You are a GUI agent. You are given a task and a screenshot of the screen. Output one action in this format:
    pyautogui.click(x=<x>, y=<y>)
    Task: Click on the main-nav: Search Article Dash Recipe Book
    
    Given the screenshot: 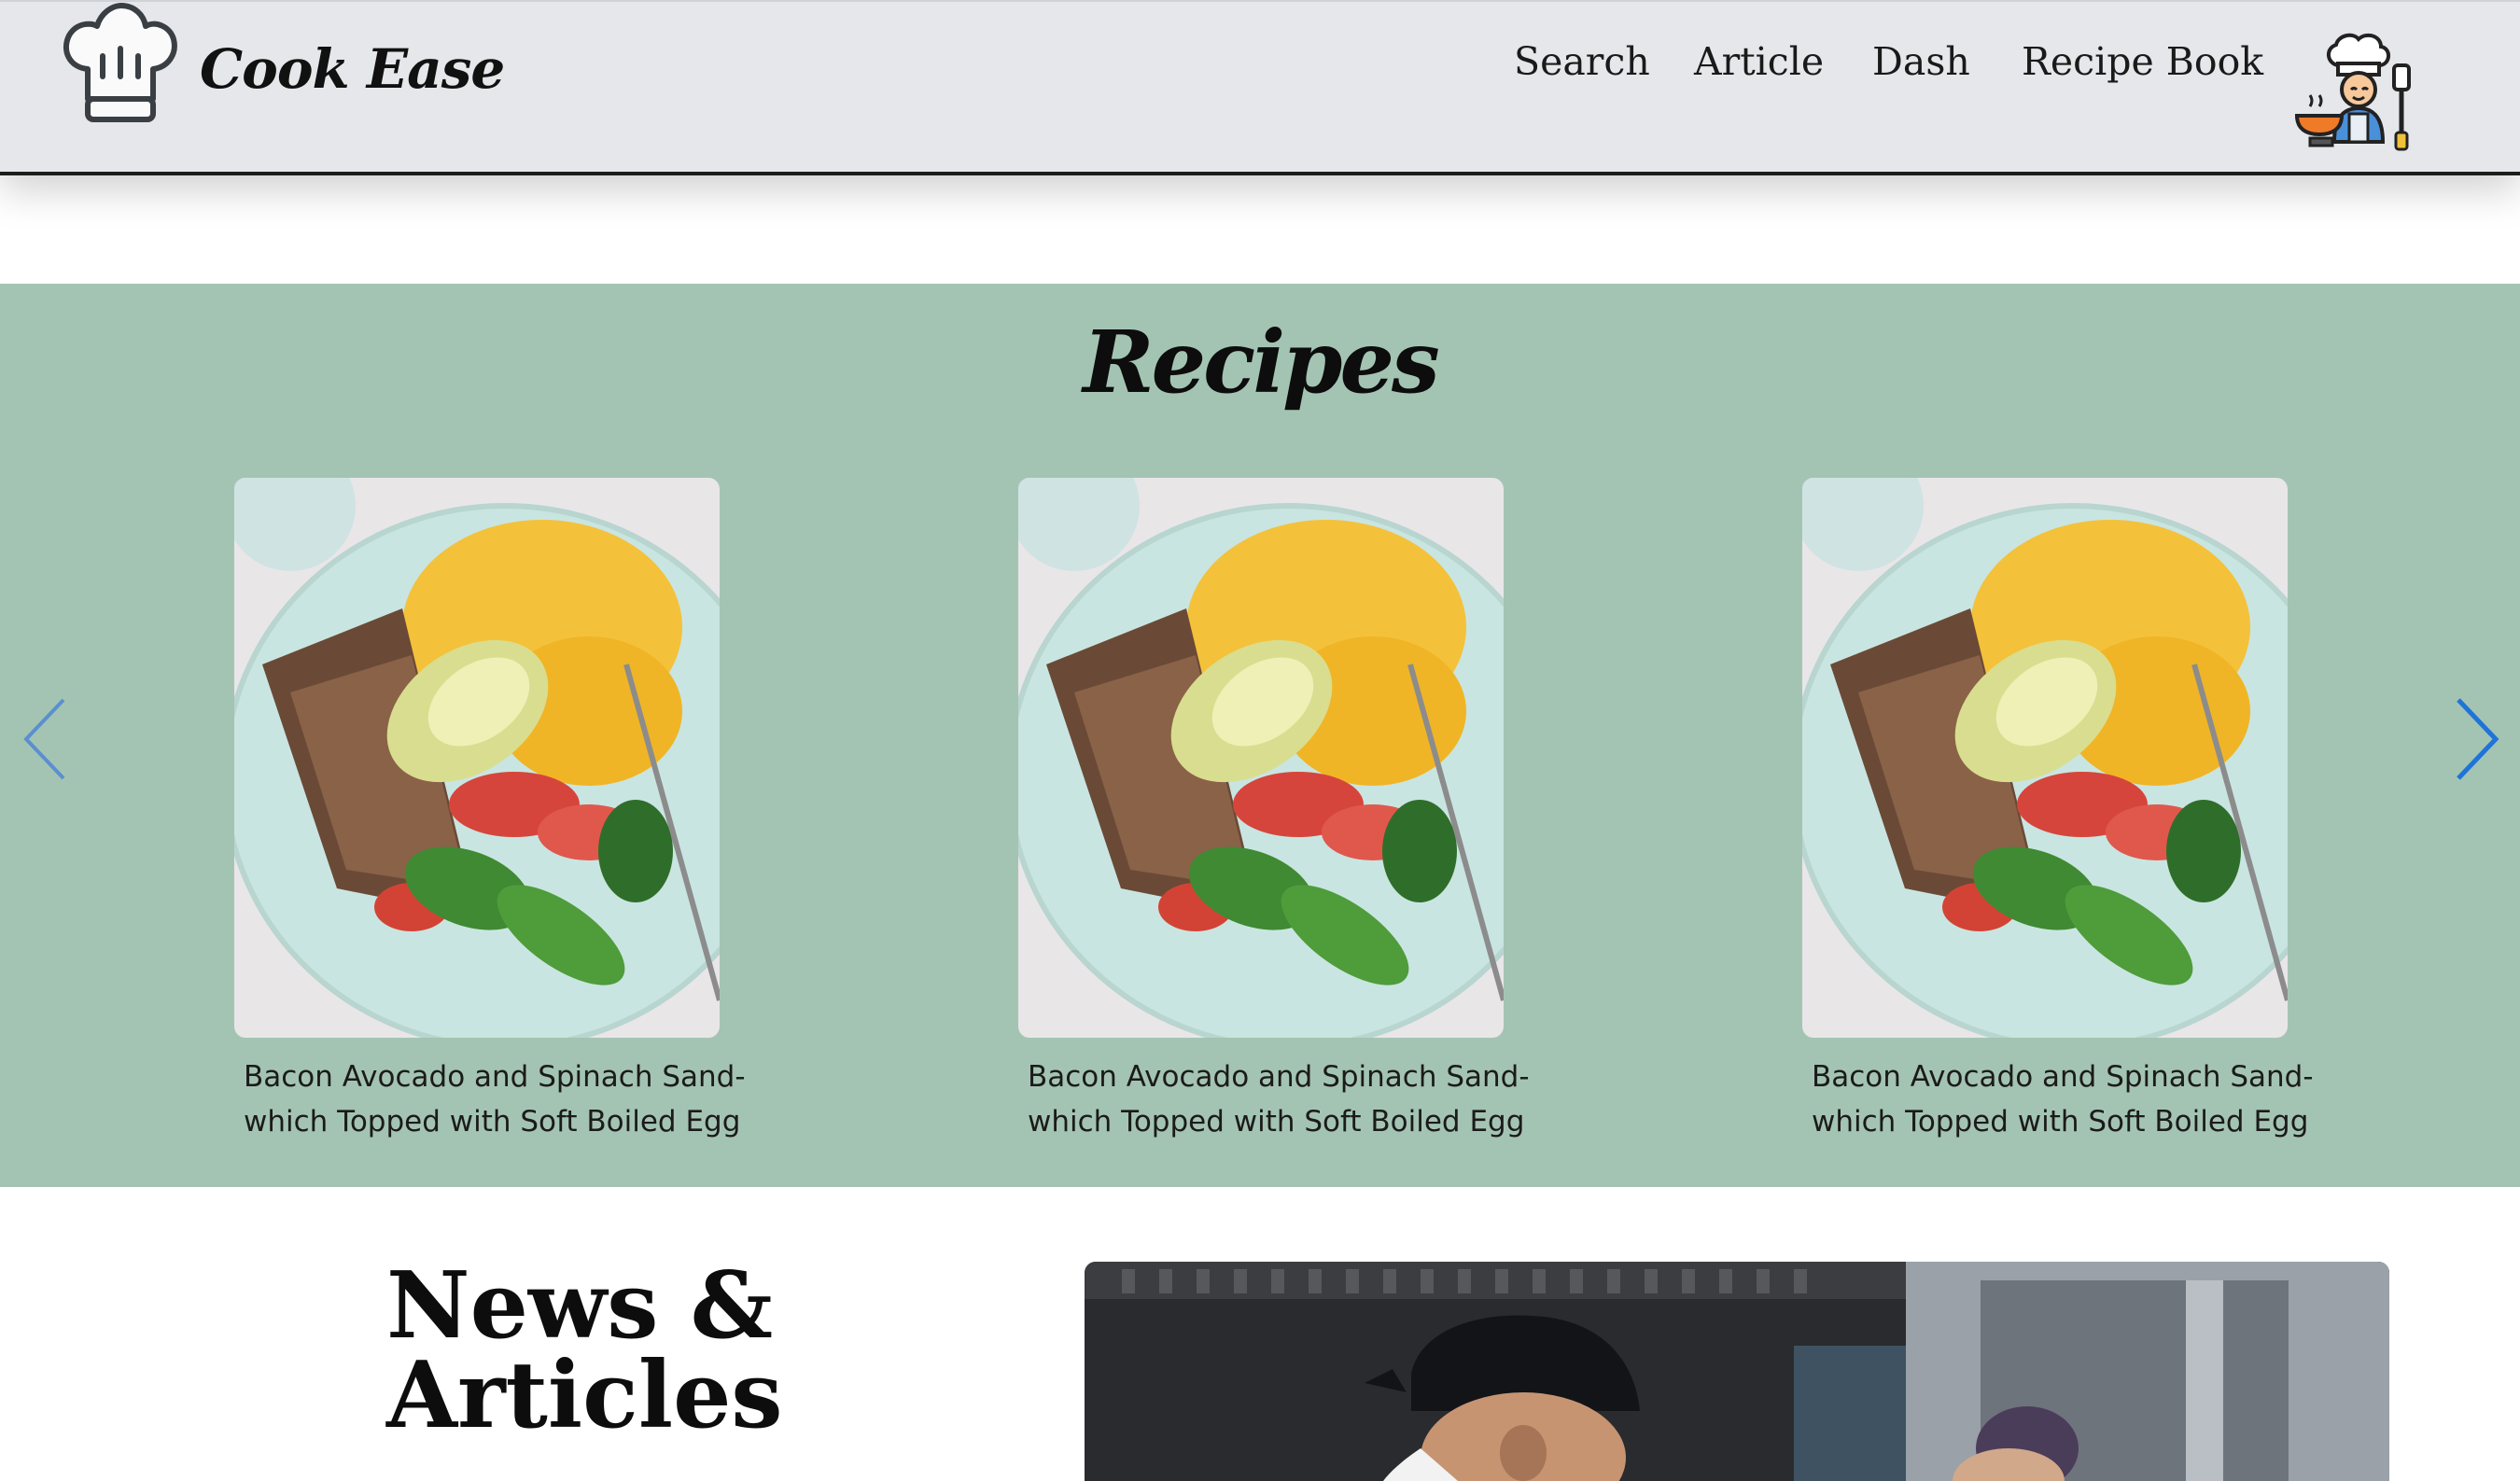 What is the action you would take?
    pyautogui.click(x=1260, y=67)
    